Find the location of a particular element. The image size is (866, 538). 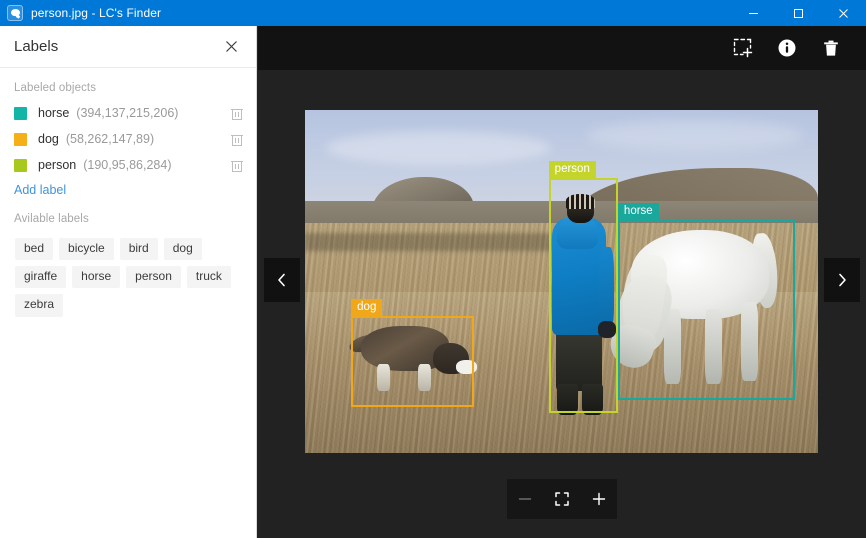

bounding-box-horse: horse is located at coordinates (706, 301).